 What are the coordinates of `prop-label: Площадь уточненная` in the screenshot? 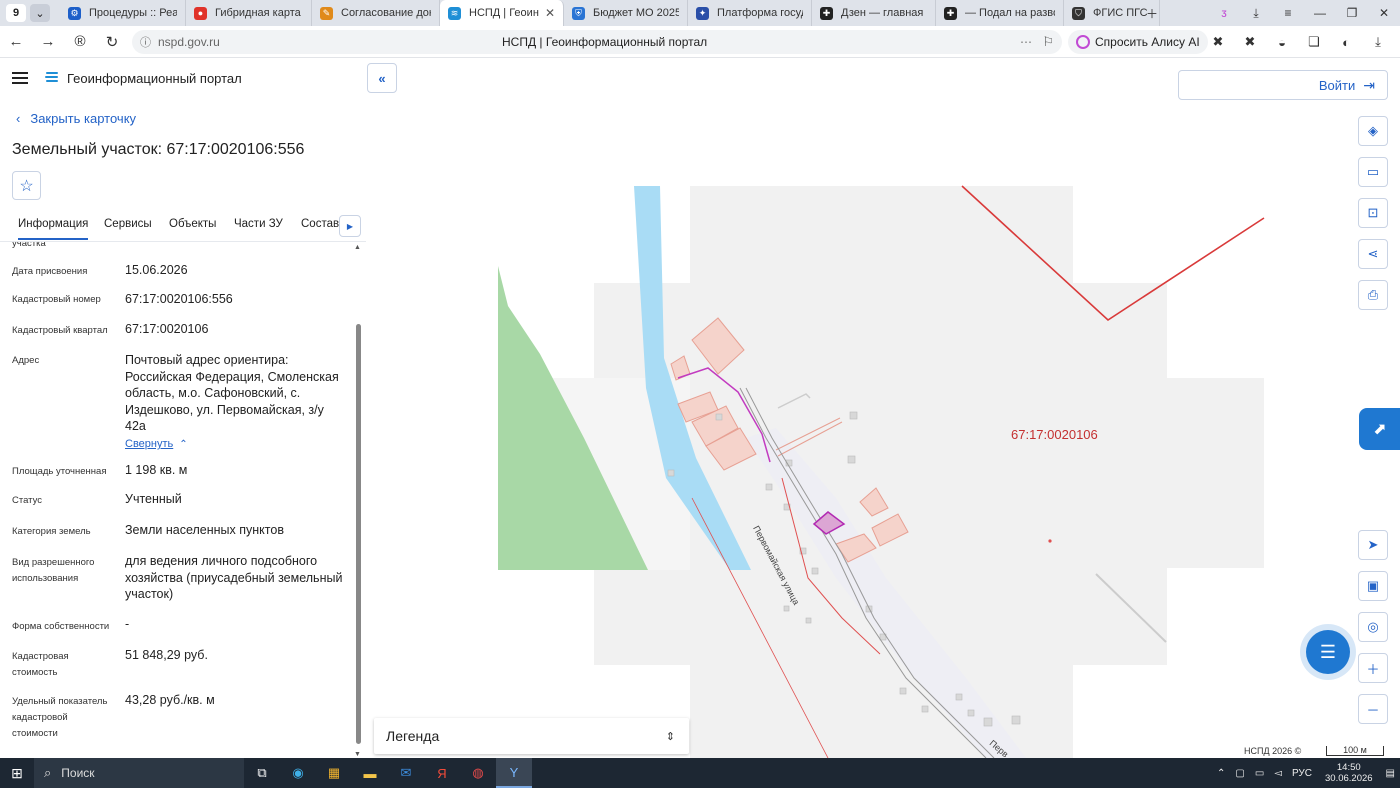 It's located at (59, 471).